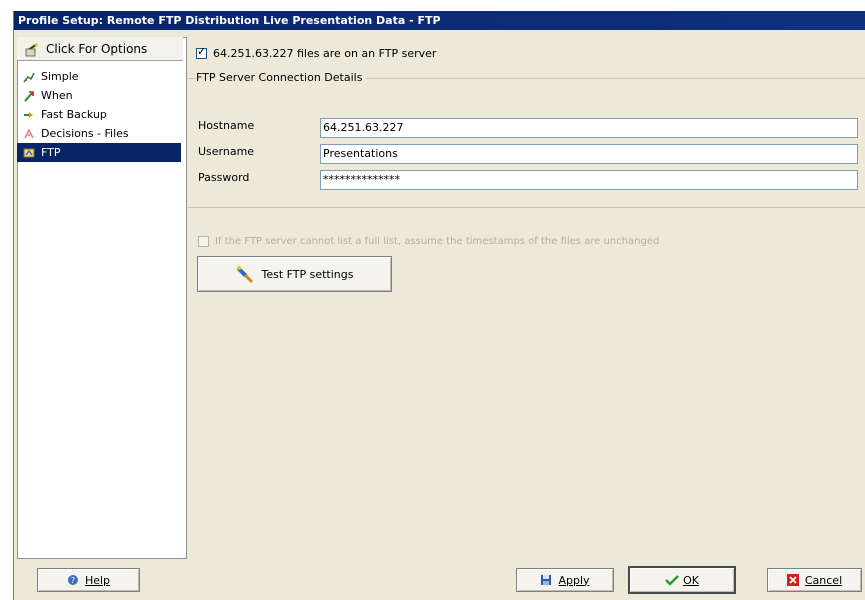 The width and height of the screenshot is (865, 600). I want to click on group-title: FTP Server Connection Details, so click(281, 77).